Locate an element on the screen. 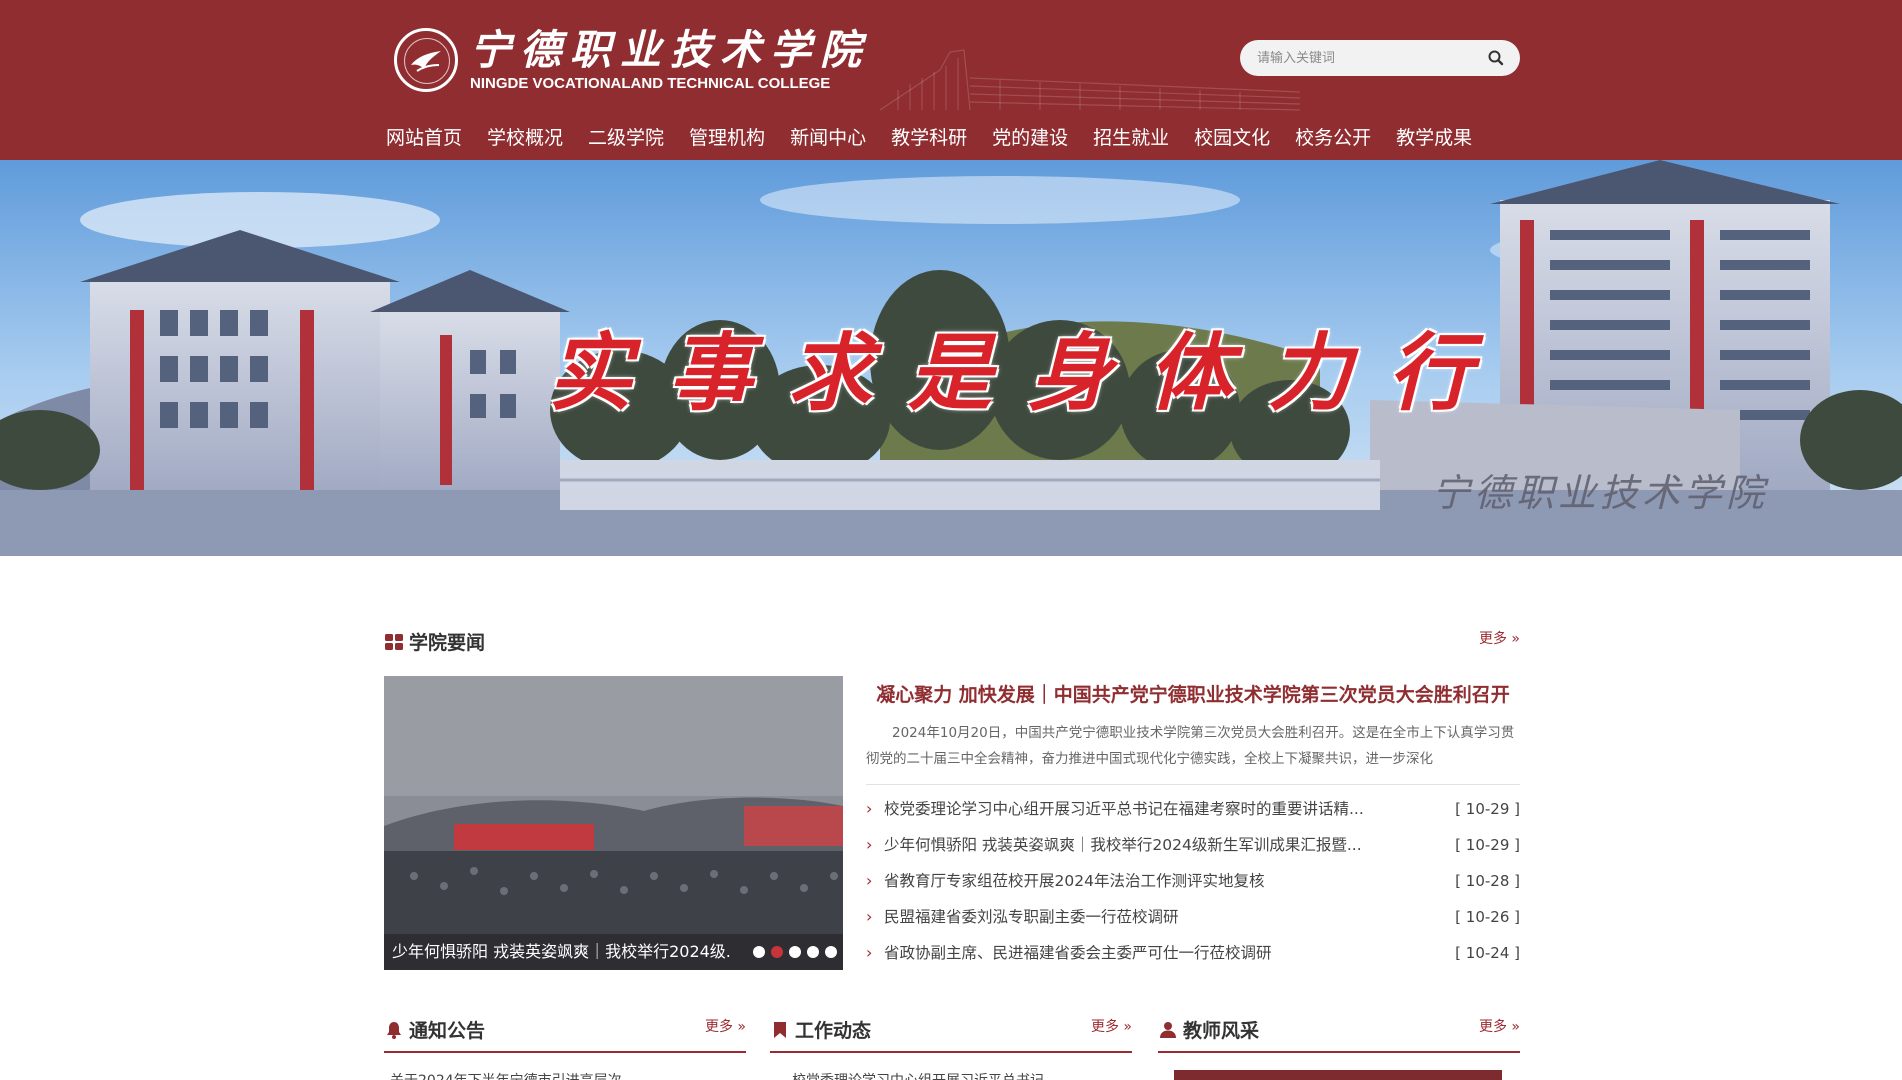 The height and width of the screenshot is (1080, 1902). news-item-title: 民盟福建省委刘泓专职副主委一行莅校调研 is located at coordinates (1144, 917).